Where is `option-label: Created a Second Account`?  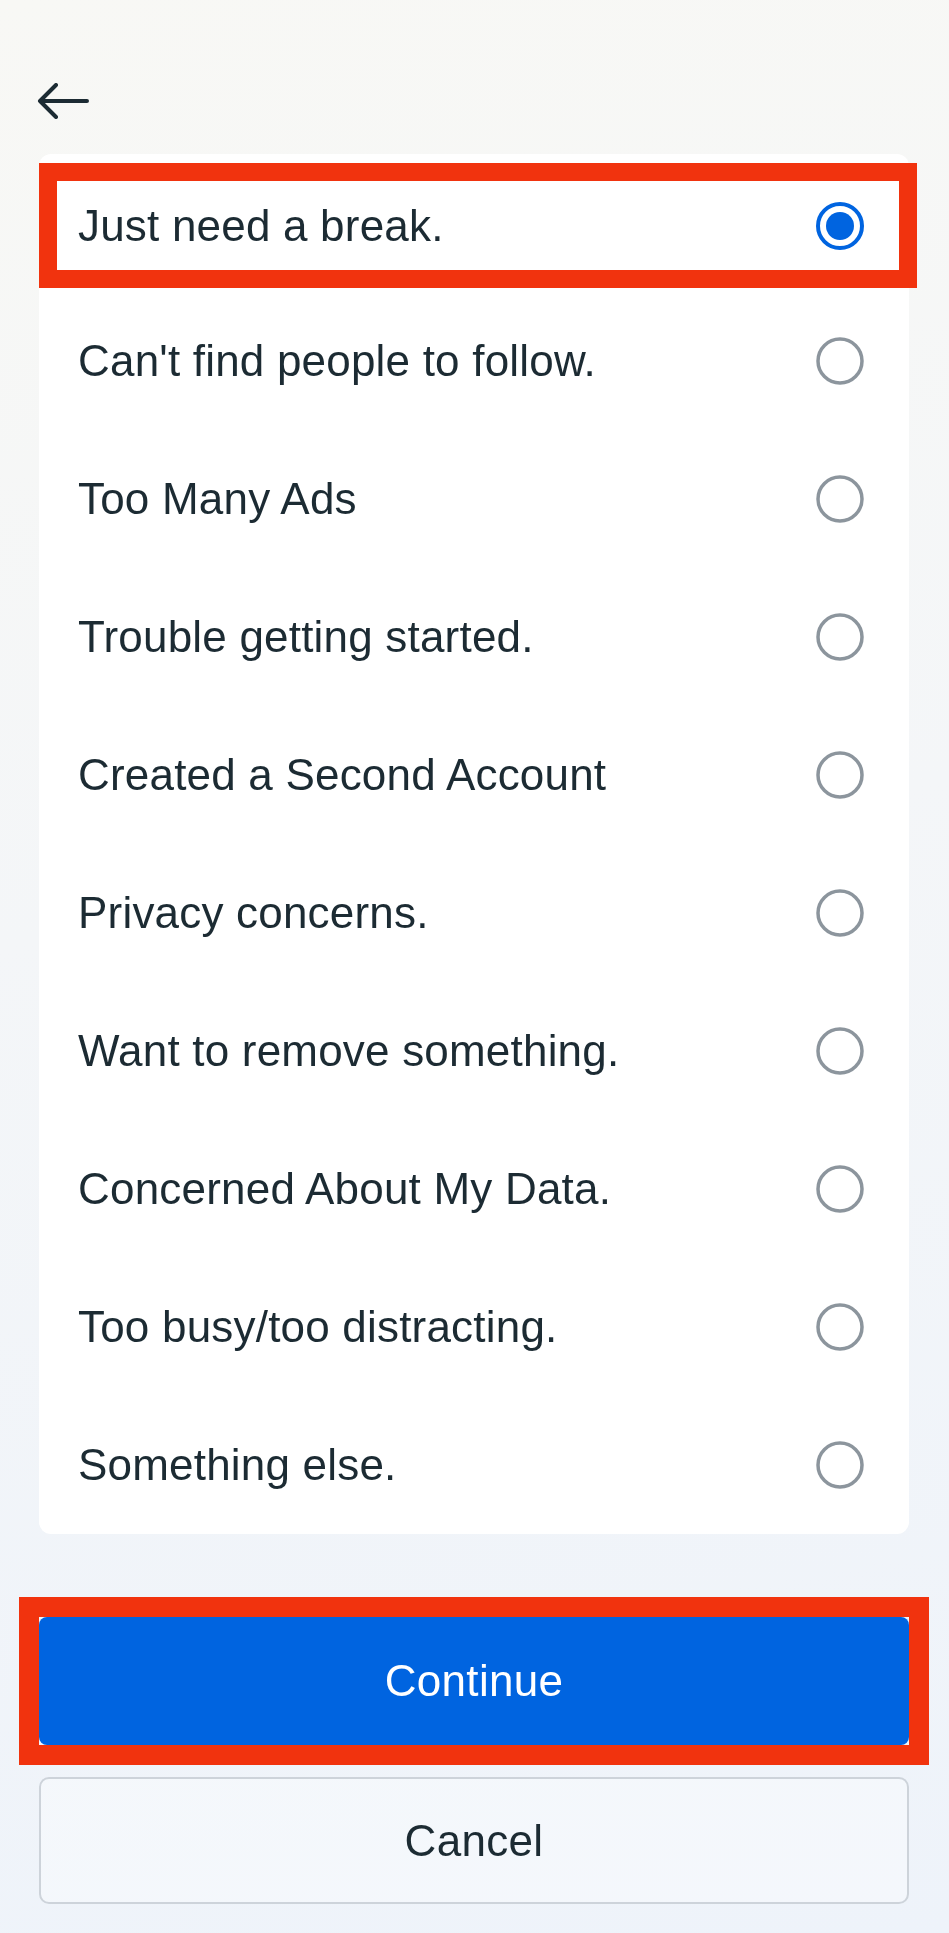
option-label: Created a Second Account is located at coordinates (342, 775).